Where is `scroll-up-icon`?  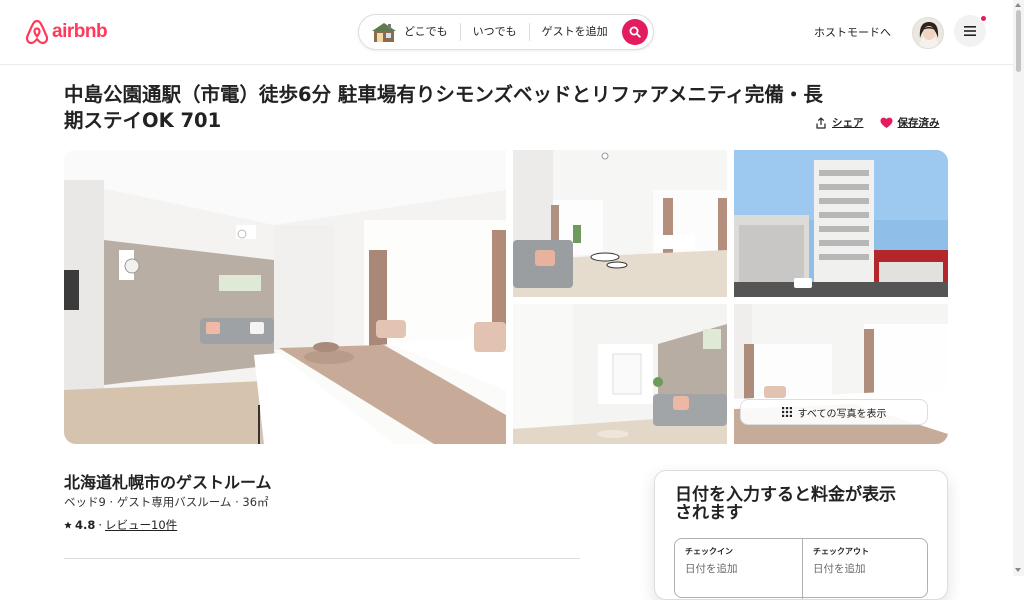
scroll-up-icon is located at coordinates (1018, 5).